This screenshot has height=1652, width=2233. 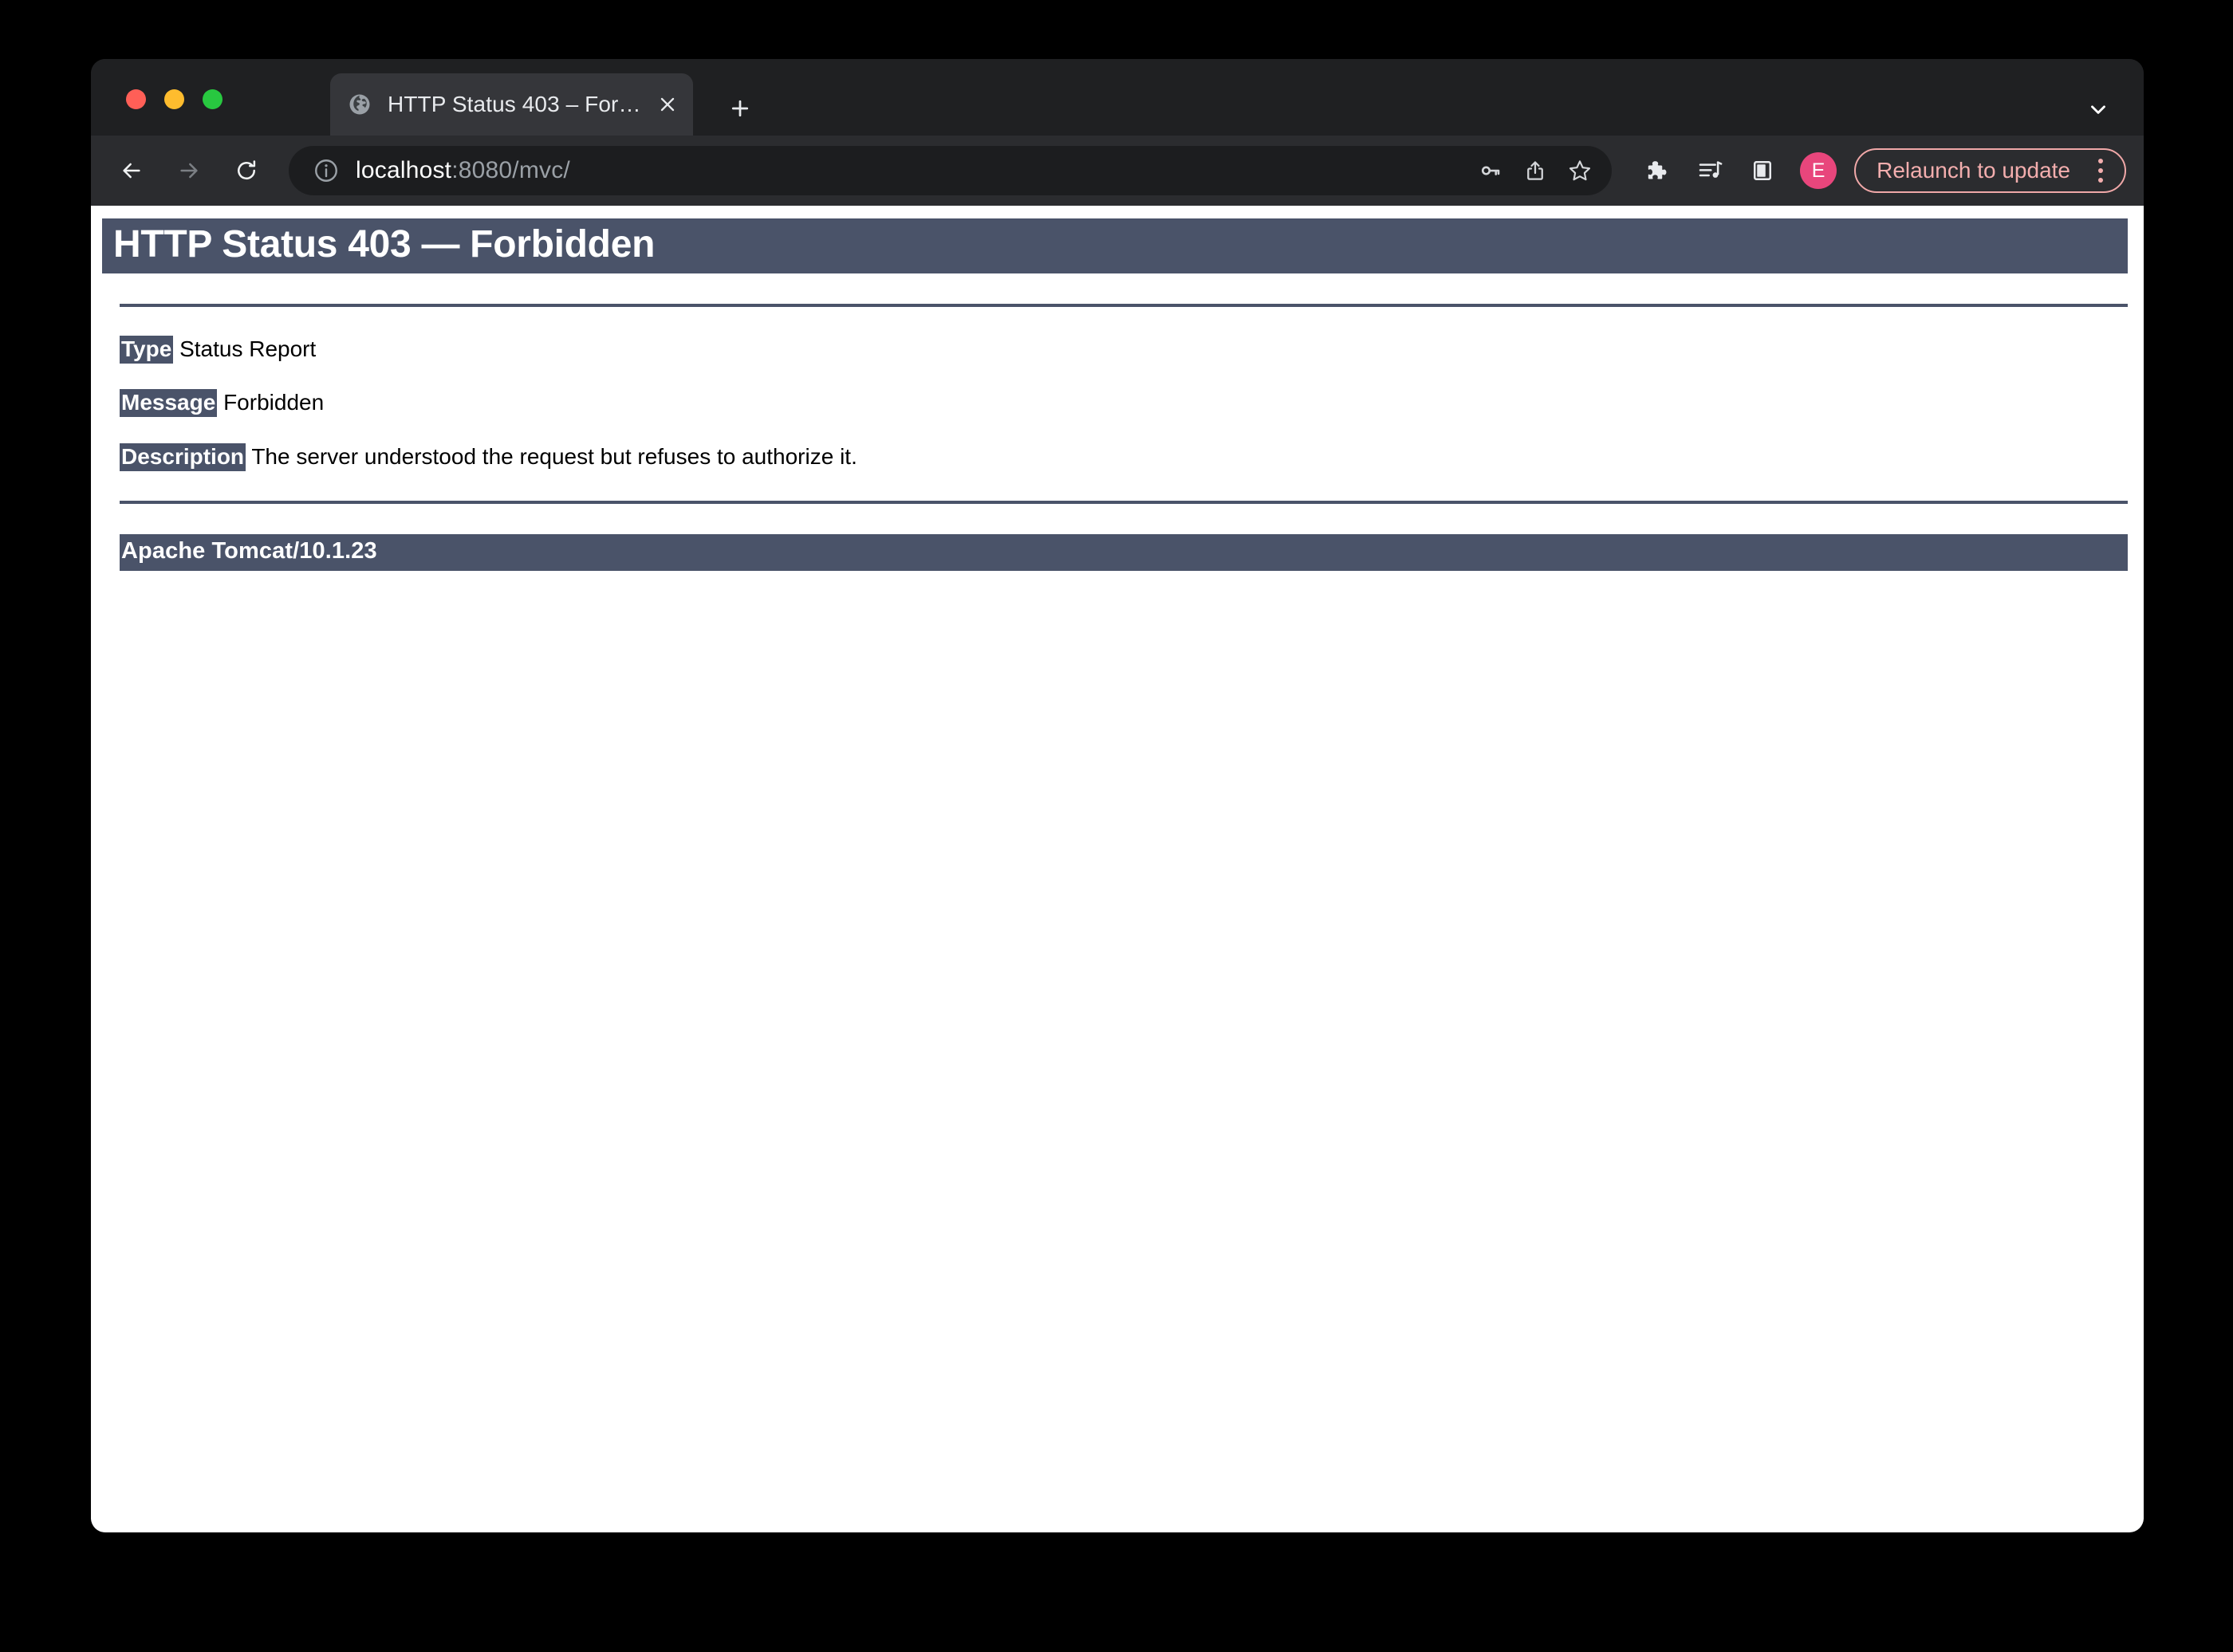 I want to click on avatar-initial: E, so click(x=1818, y=170).